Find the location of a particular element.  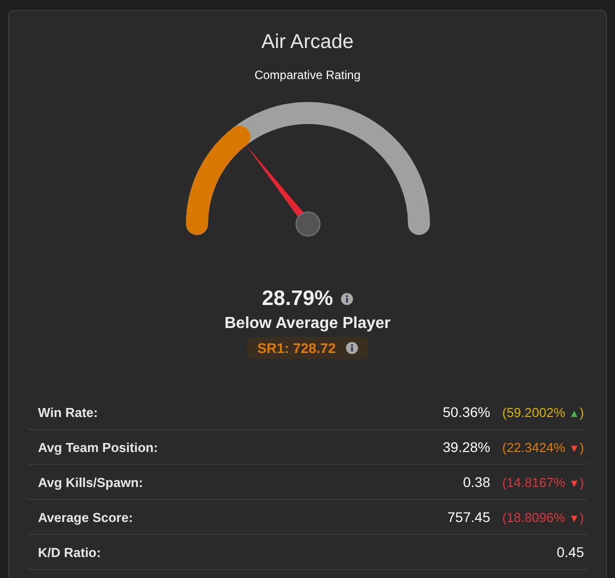

stat-label: Avg Team Position: is located at coordinates (98, 447).